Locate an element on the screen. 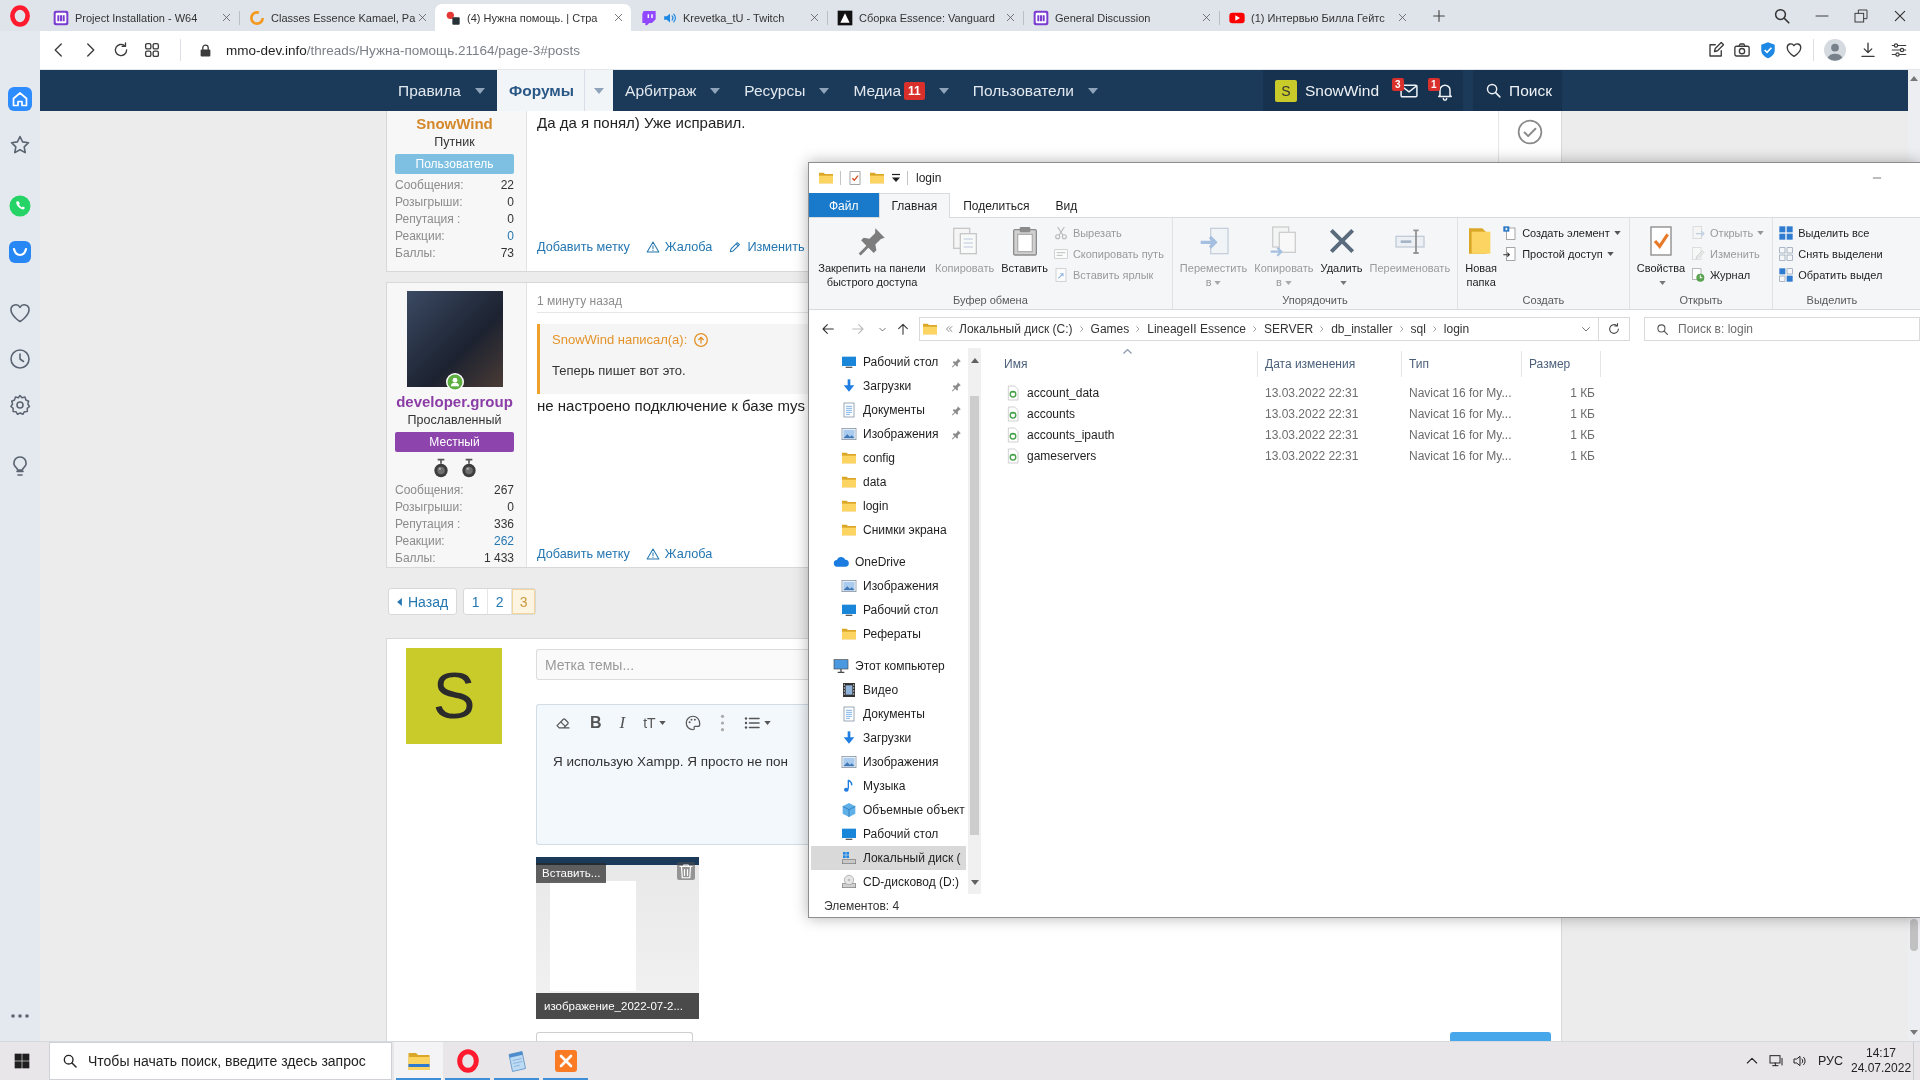  paste-button: Вставить is located at coordinates (1024, 248).